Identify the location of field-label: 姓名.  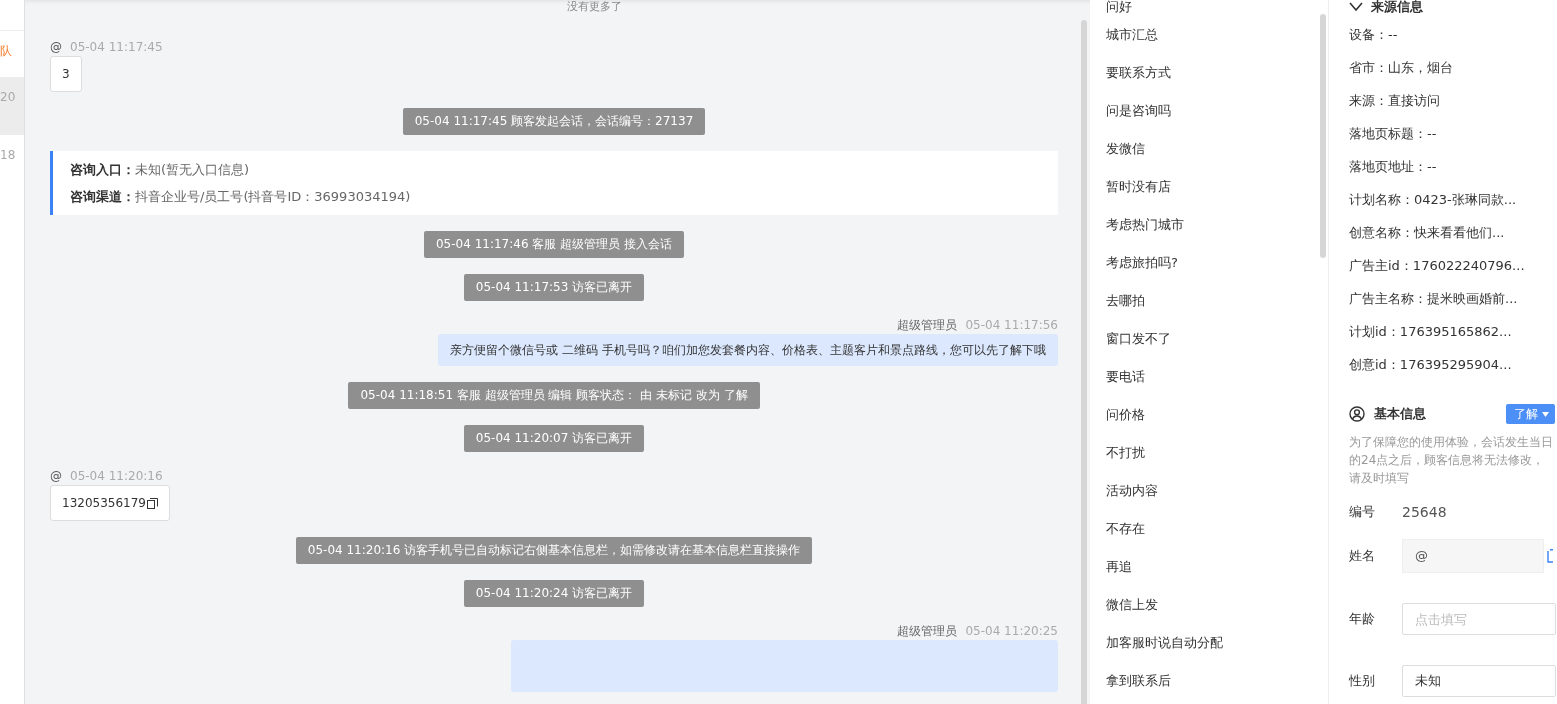
(1362, 556).